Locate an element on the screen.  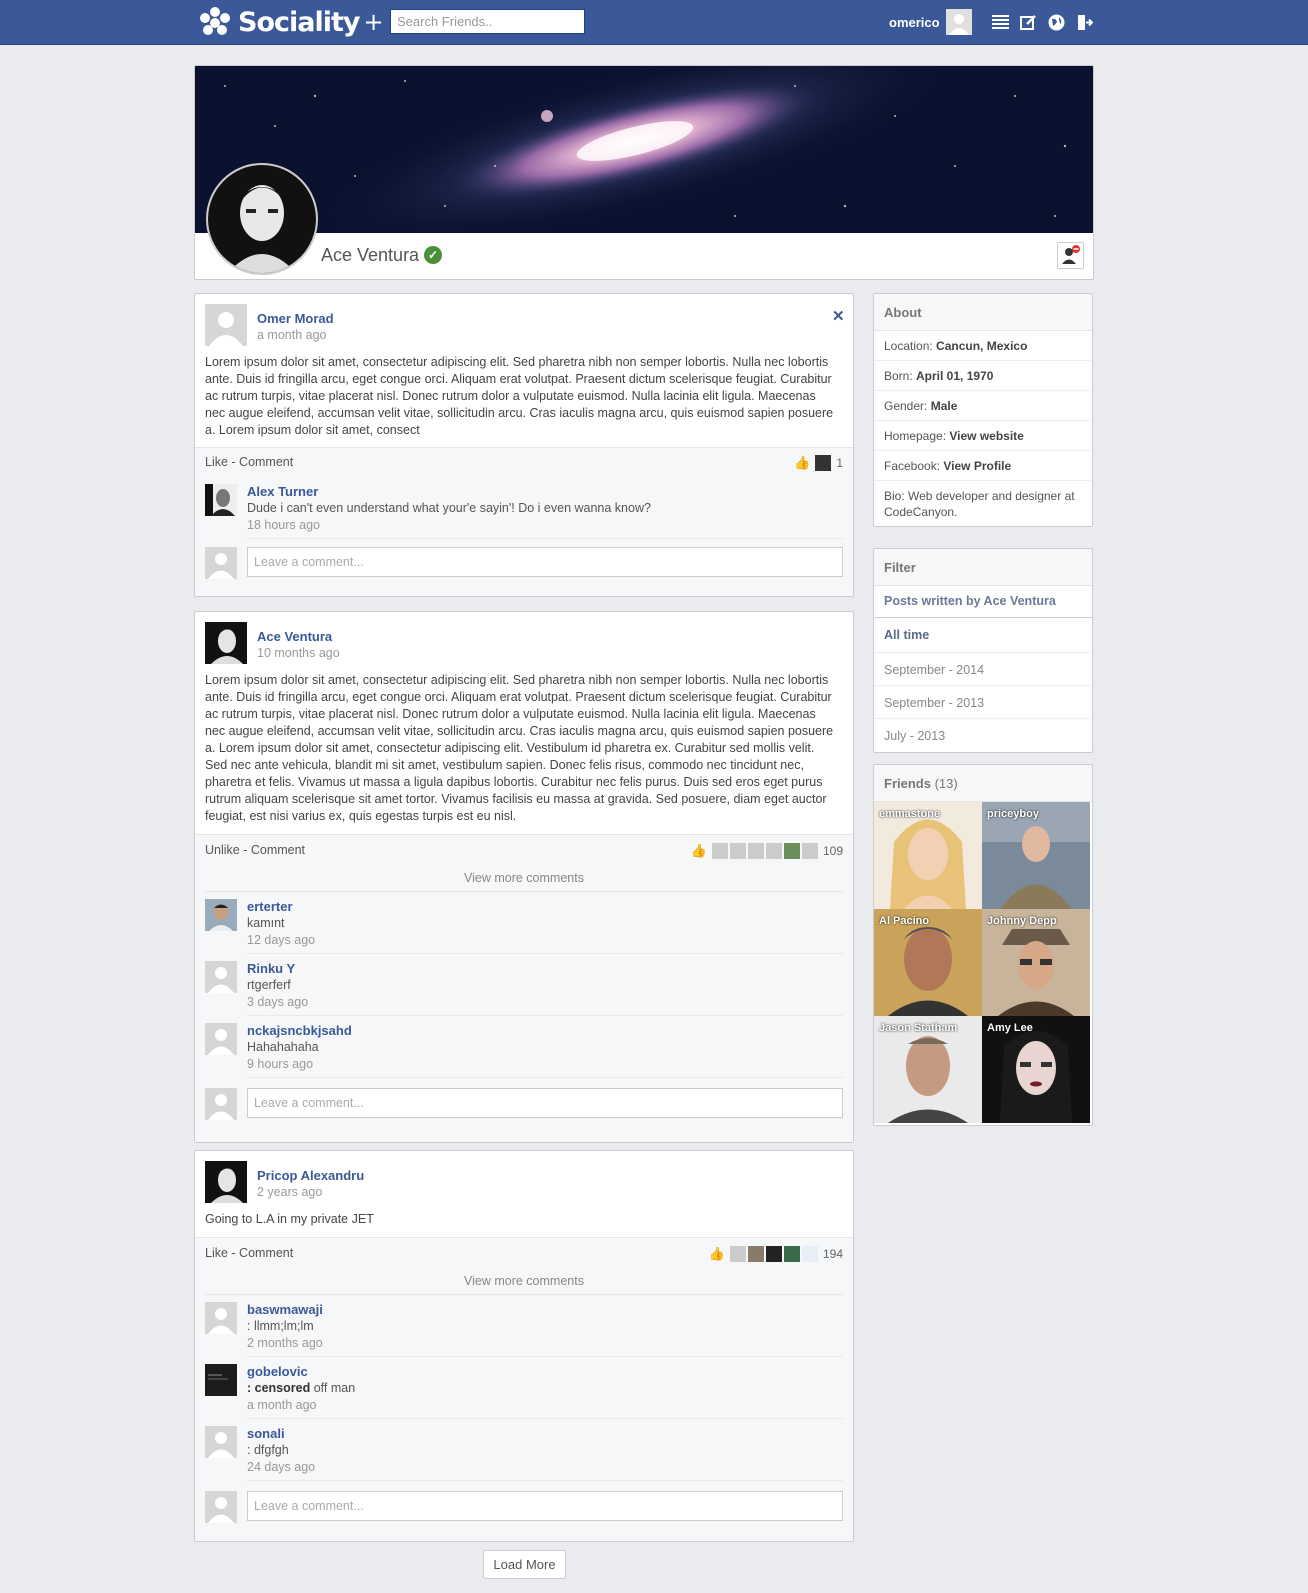
logout-icon is located at coordinates (1084, 22).